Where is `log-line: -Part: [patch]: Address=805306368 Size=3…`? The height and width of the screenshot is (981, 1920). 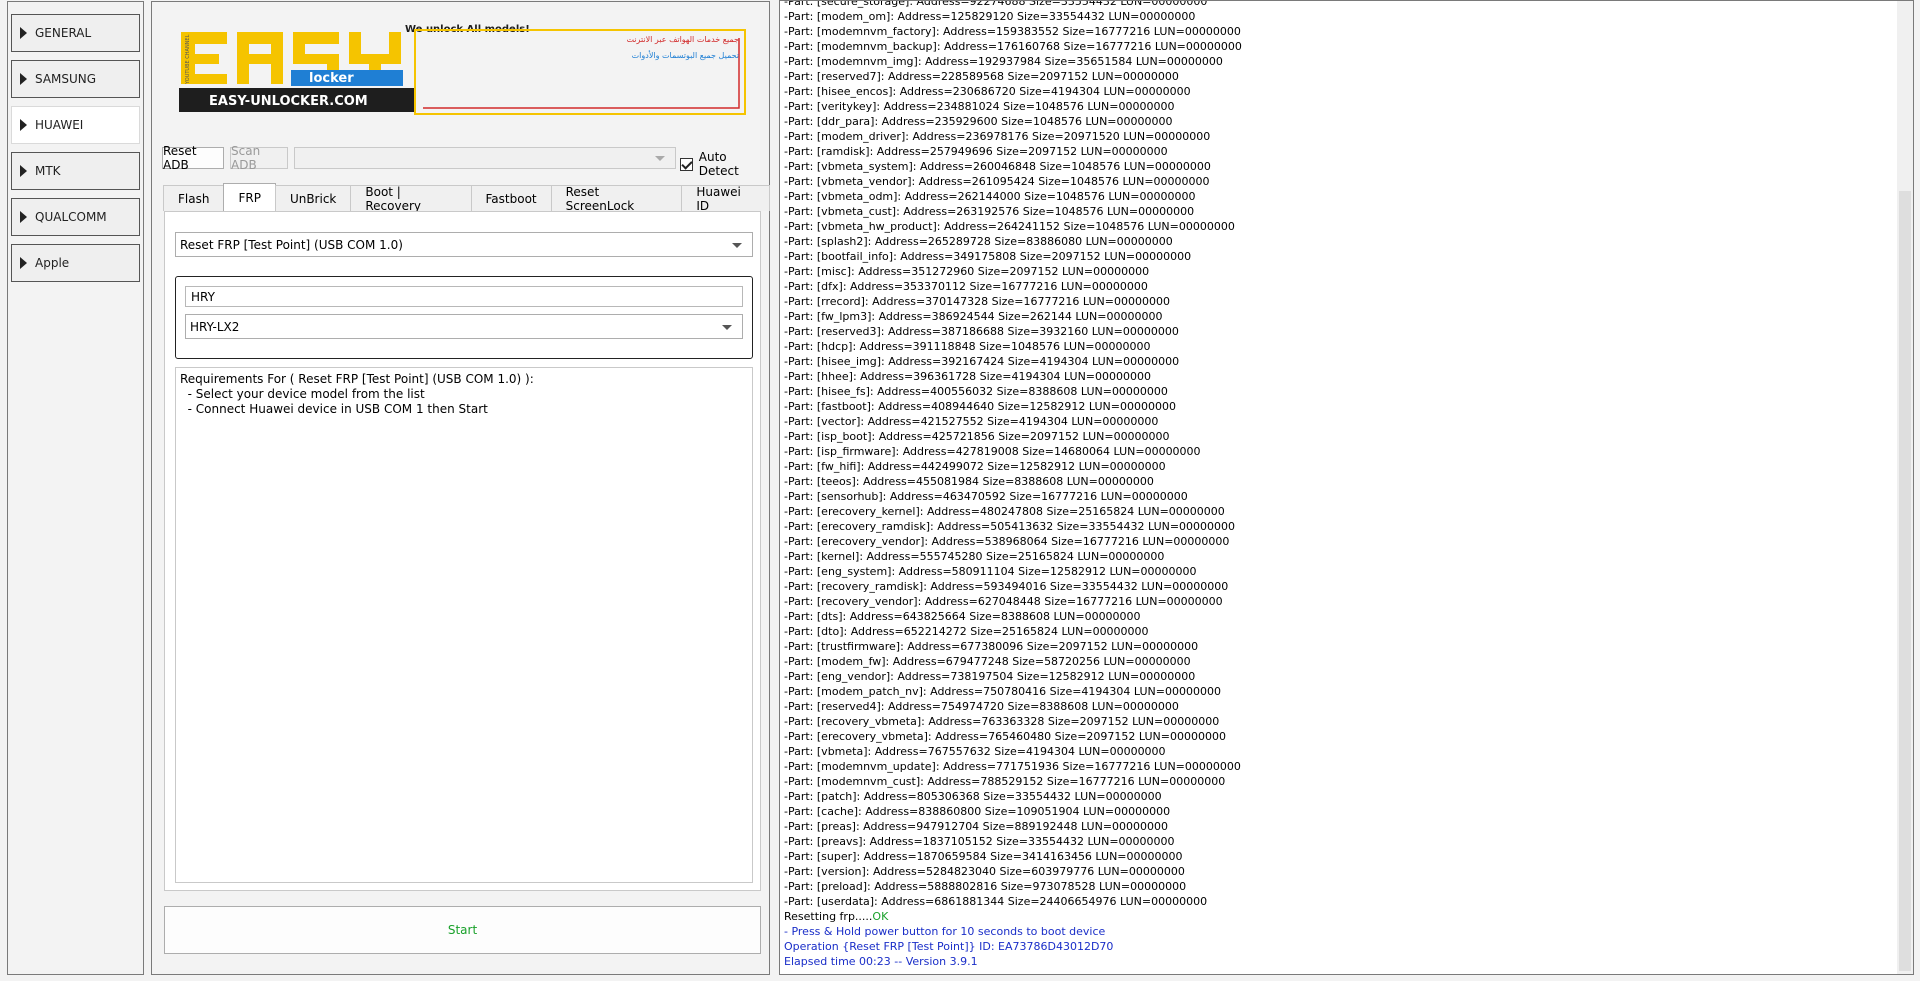 log-line: -Part: [patch]: Address=805306368 Size=3… is located at coordinates (973, 796).